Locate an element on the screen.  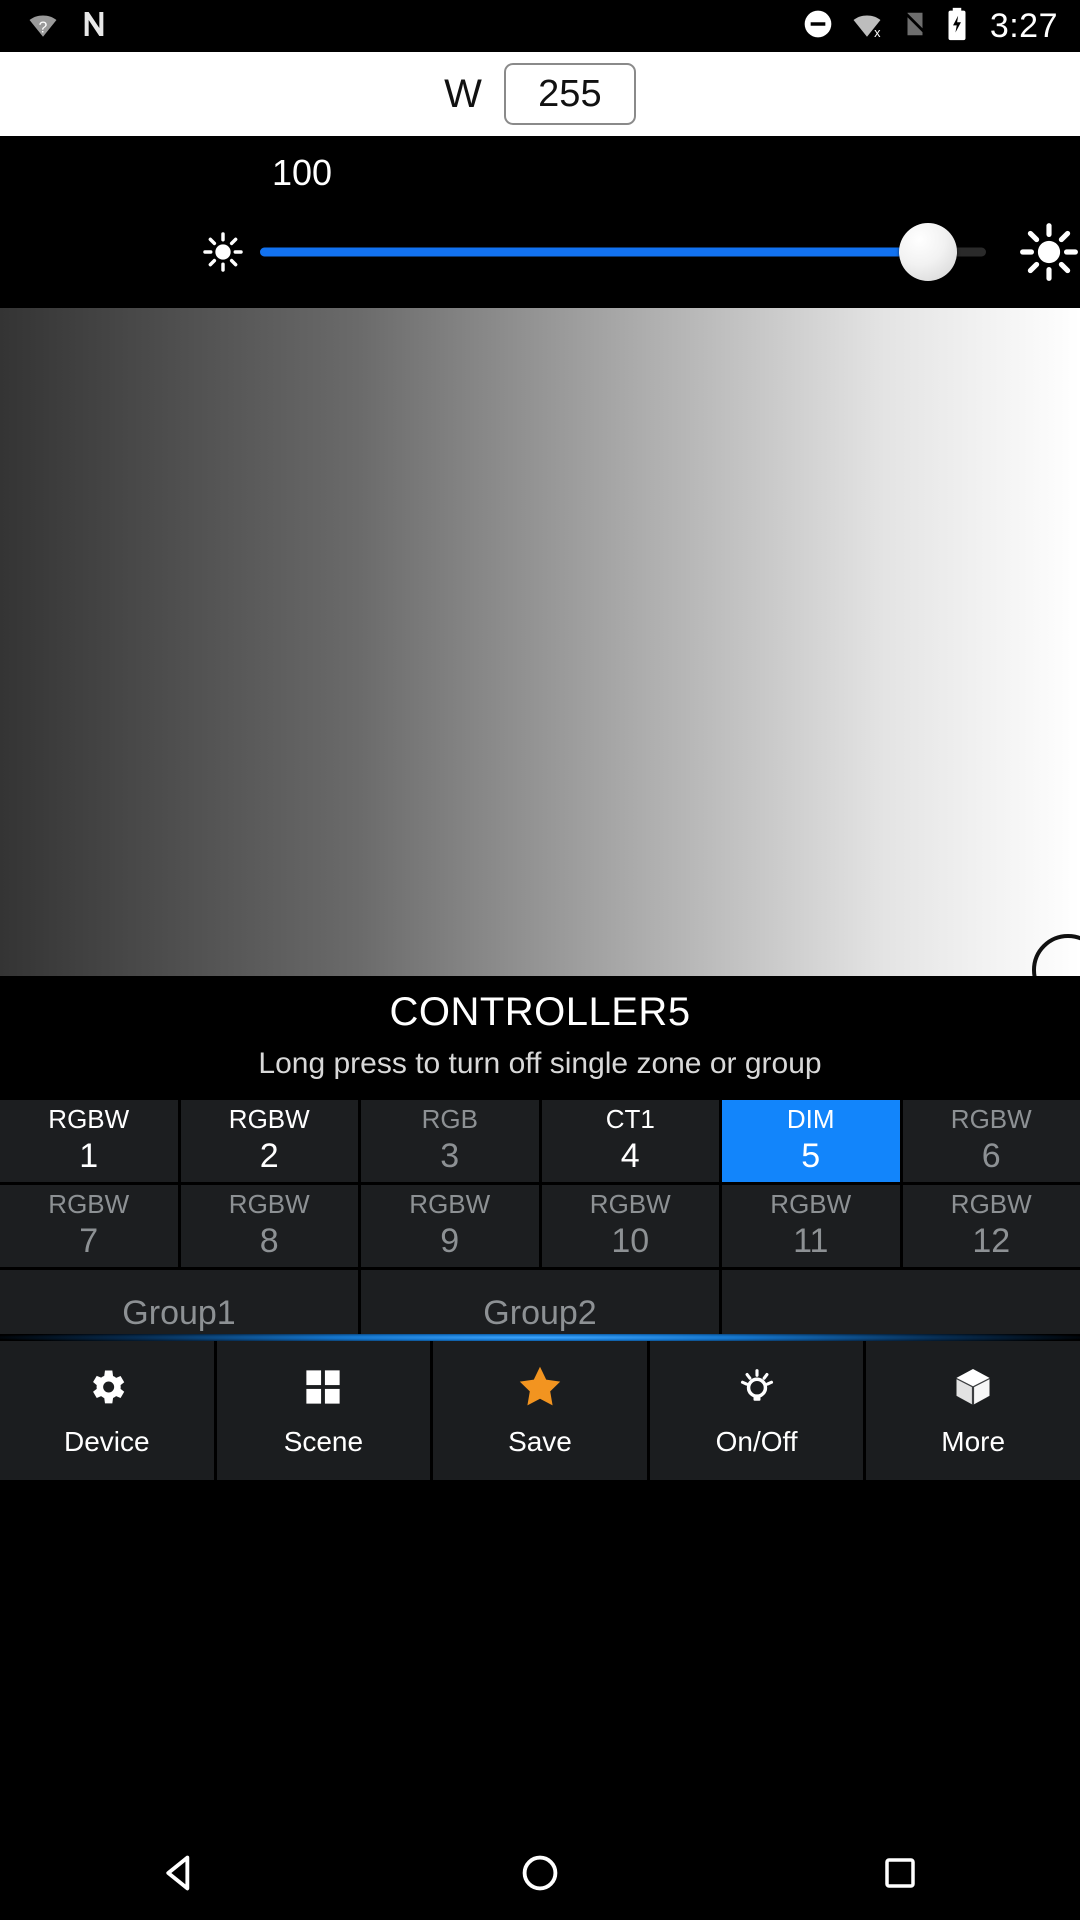
zone-number-label: 1 is located at coordinates (89, 1155).